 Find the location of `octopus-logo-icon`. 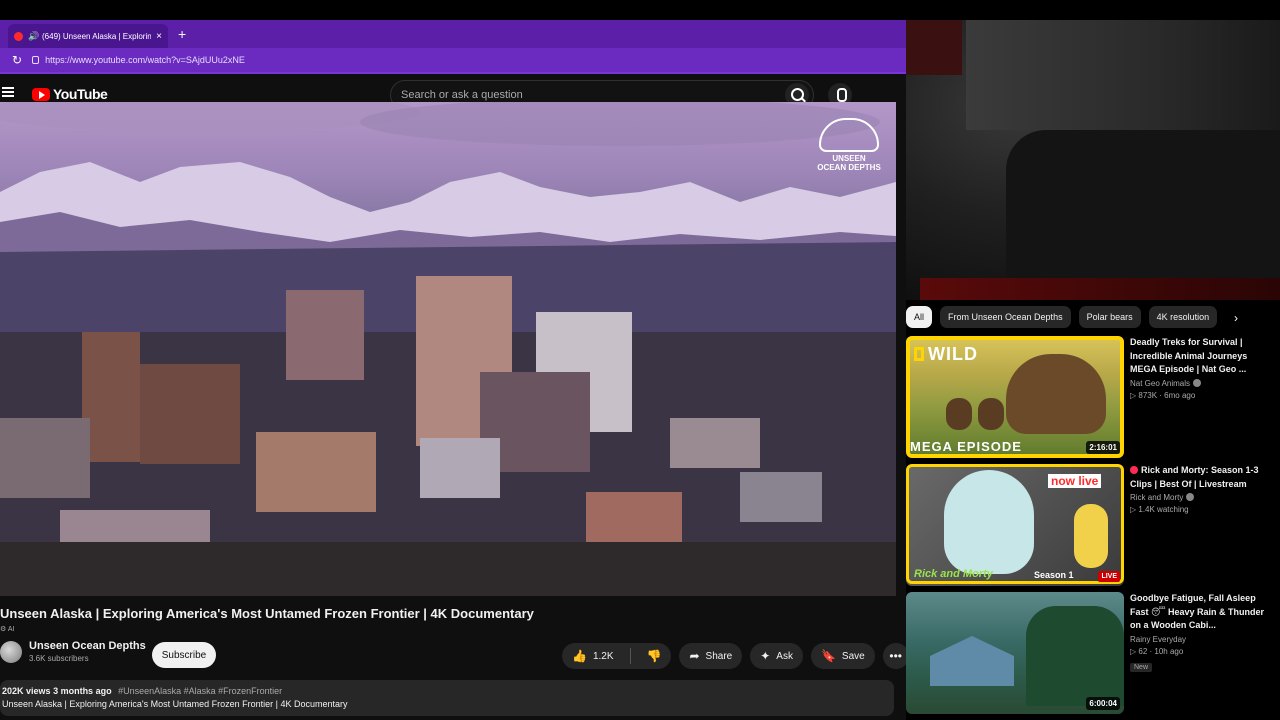

octopus-logo-icon is located at coordinates (849, 135).